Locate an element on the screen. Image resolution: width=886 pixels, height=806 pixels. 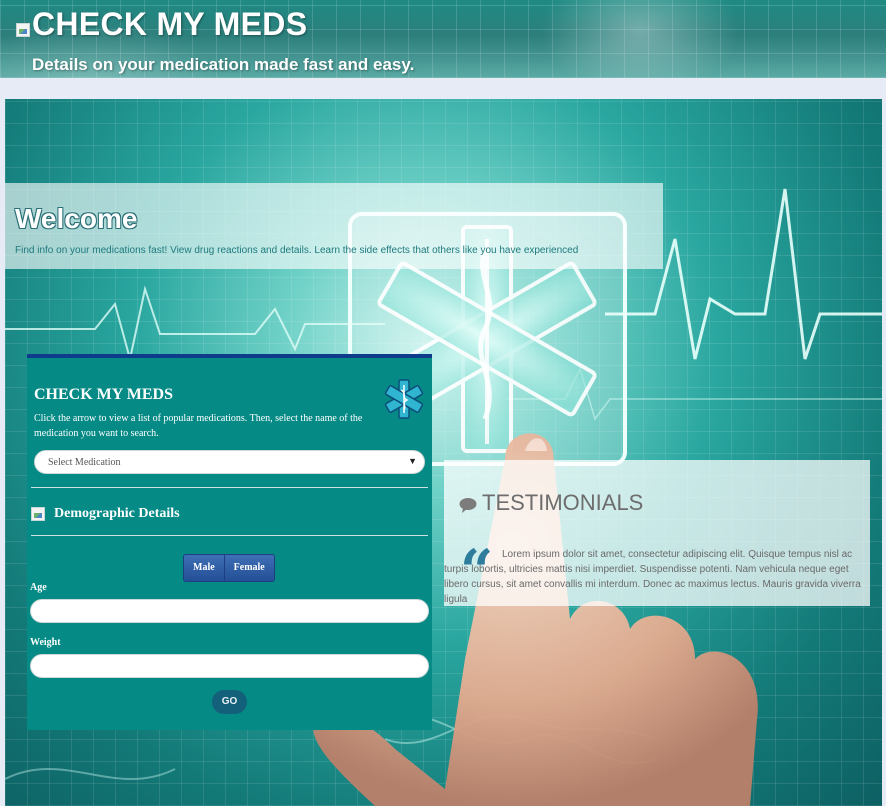
gender-male-button: Male is located at coordinates (204, 568).